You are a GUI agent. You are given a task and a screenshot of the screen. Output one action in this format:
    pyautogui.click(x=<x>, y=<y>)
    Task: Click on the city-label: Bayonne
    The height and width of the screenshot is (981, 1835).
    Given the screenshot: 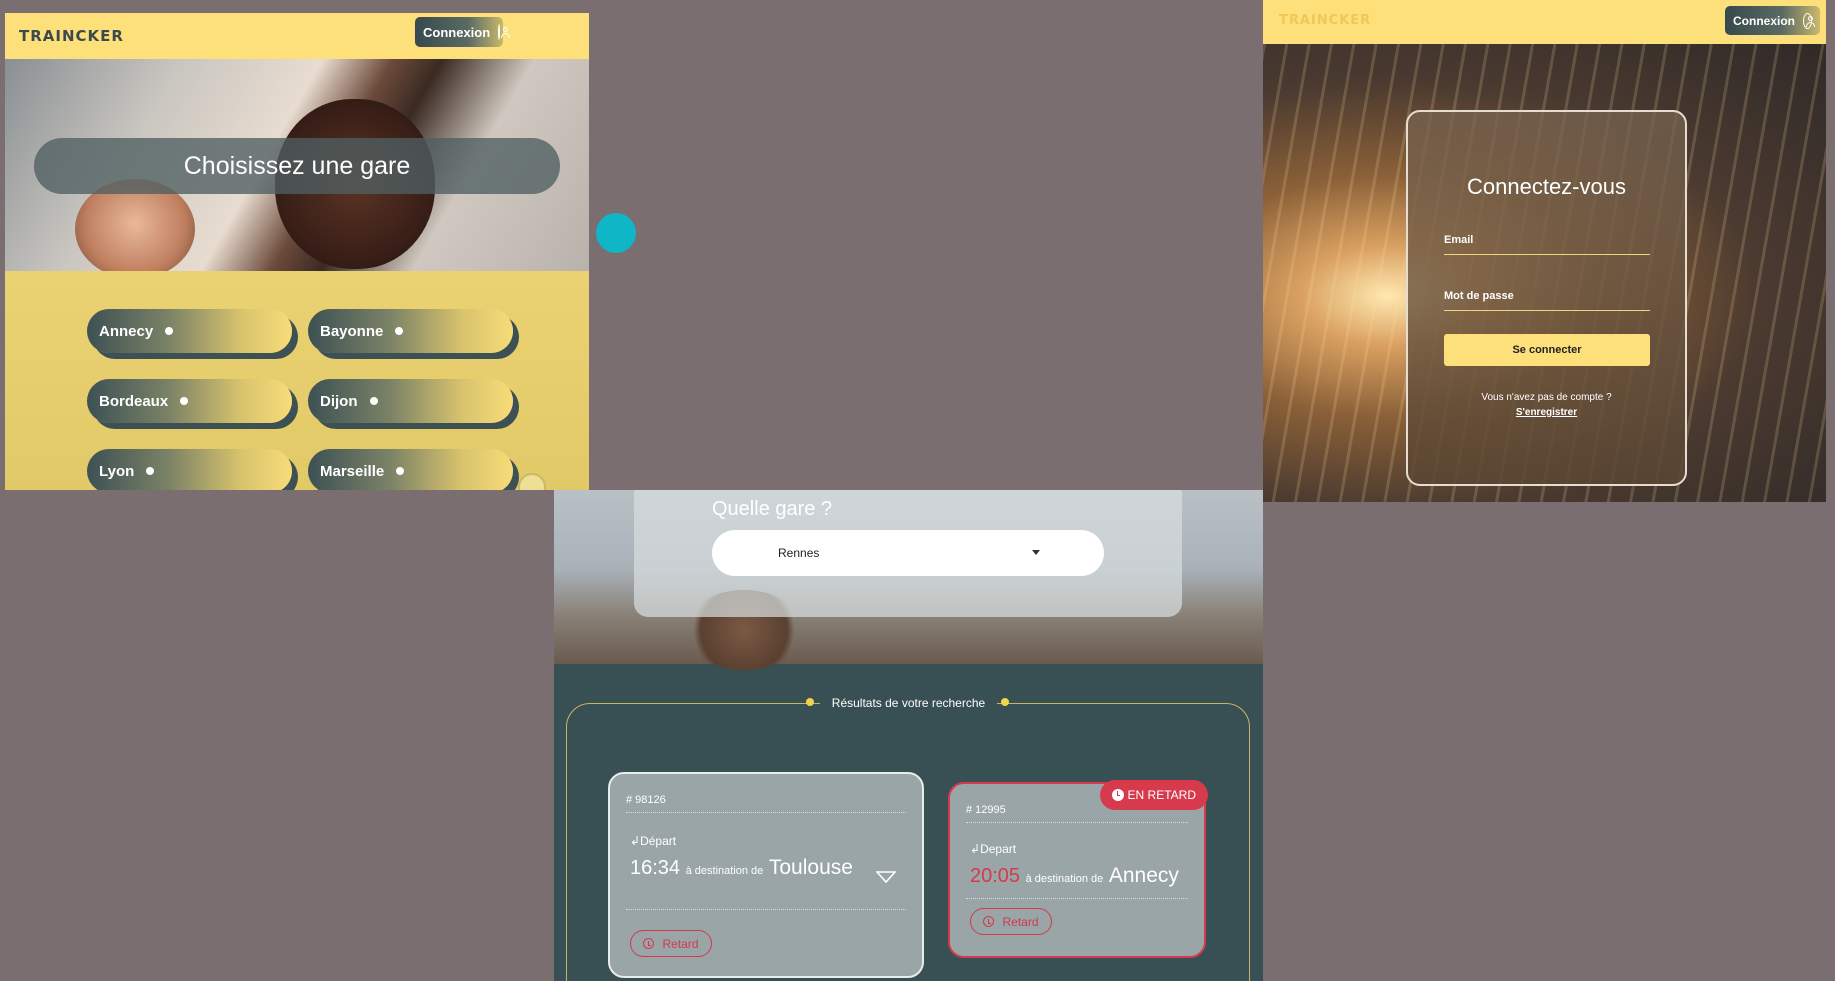 What is the action you would take?
    pyautogui.click(x=352, y=331)
    